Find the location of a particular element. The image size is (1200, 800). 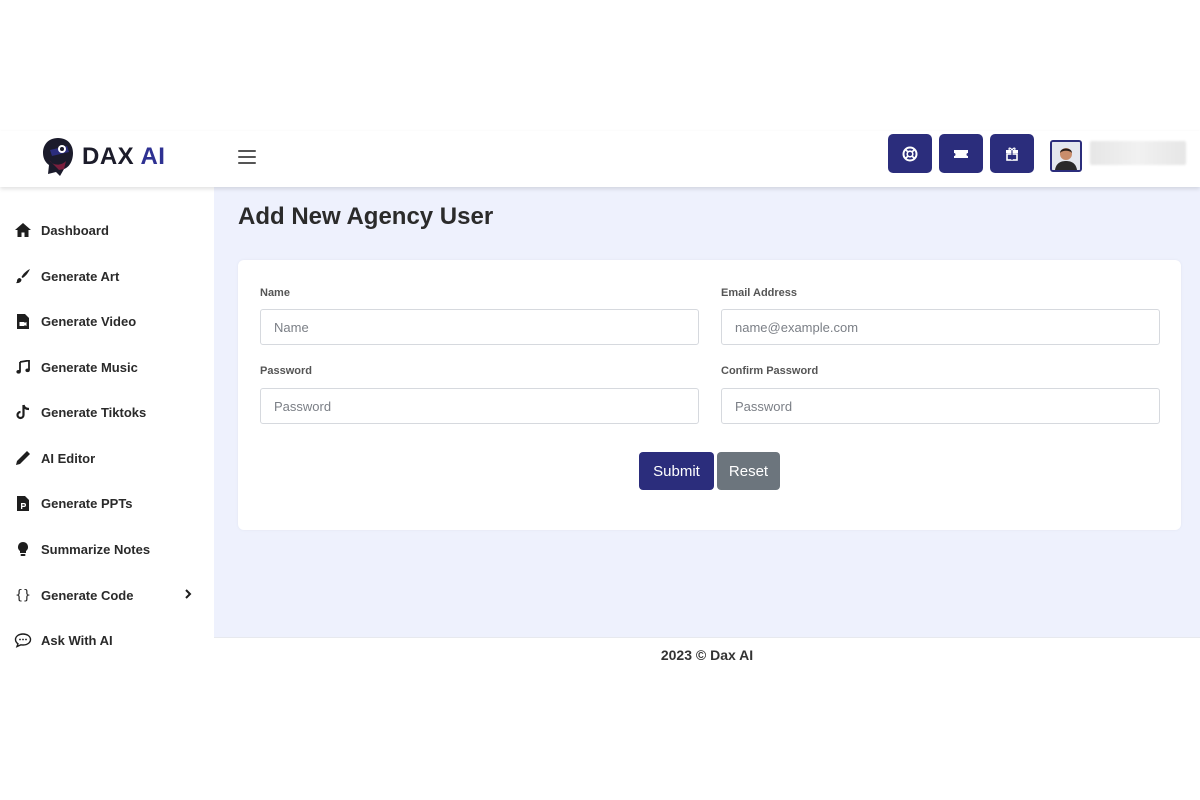

sidebar-item-ai-editor: AI Editor is located at coordinates (107, 458).